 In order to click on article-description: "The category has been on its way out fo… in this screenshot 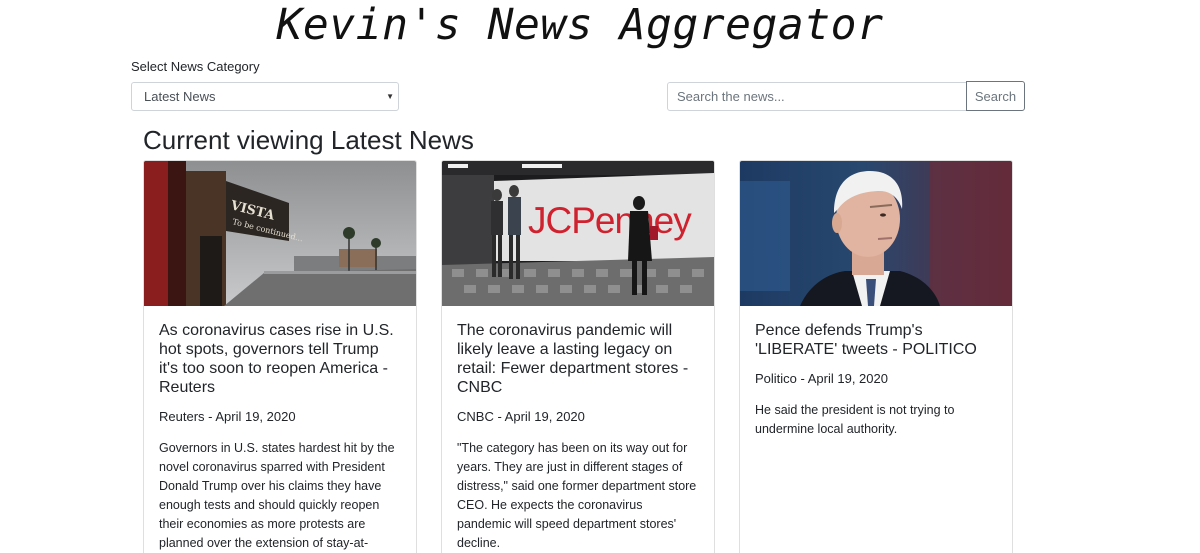, I will do `click(577, 495)`.